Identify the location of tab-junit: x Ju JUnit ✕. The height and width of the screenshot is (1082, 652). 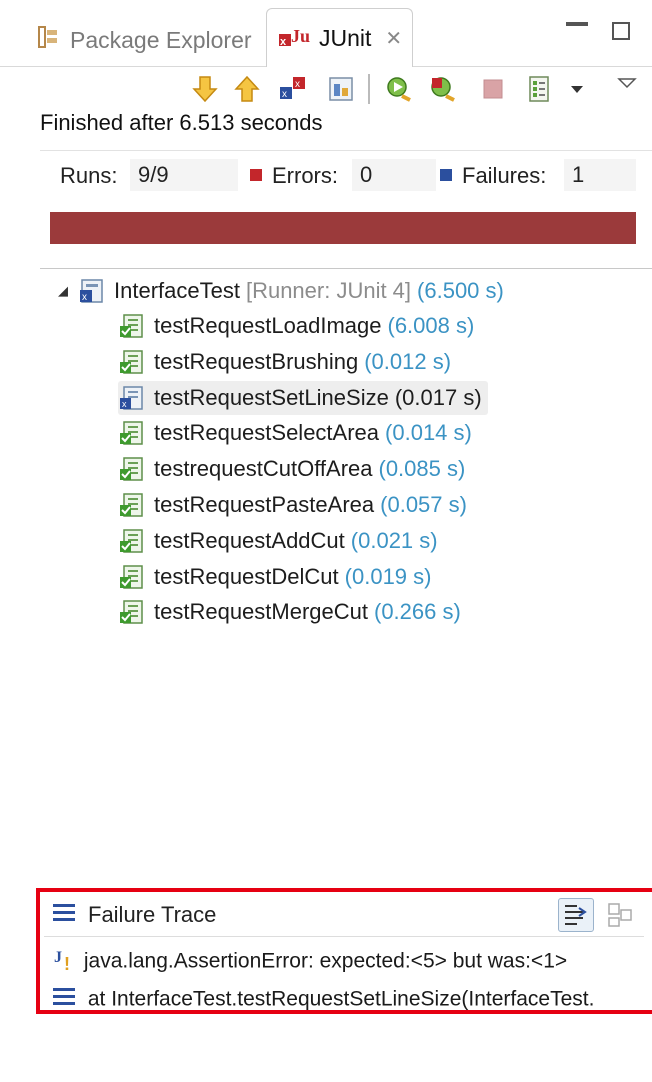
(340, 37).